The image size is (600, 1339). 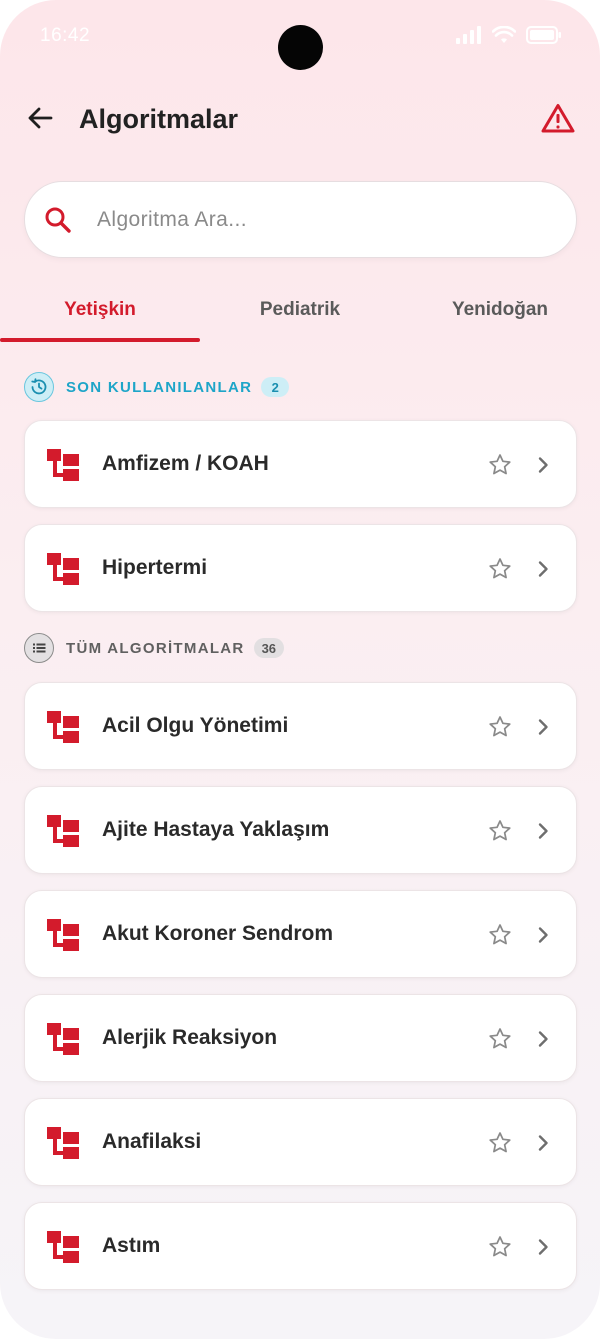 I want to click on warning-triangle-icon, so click(x=558, y=118).